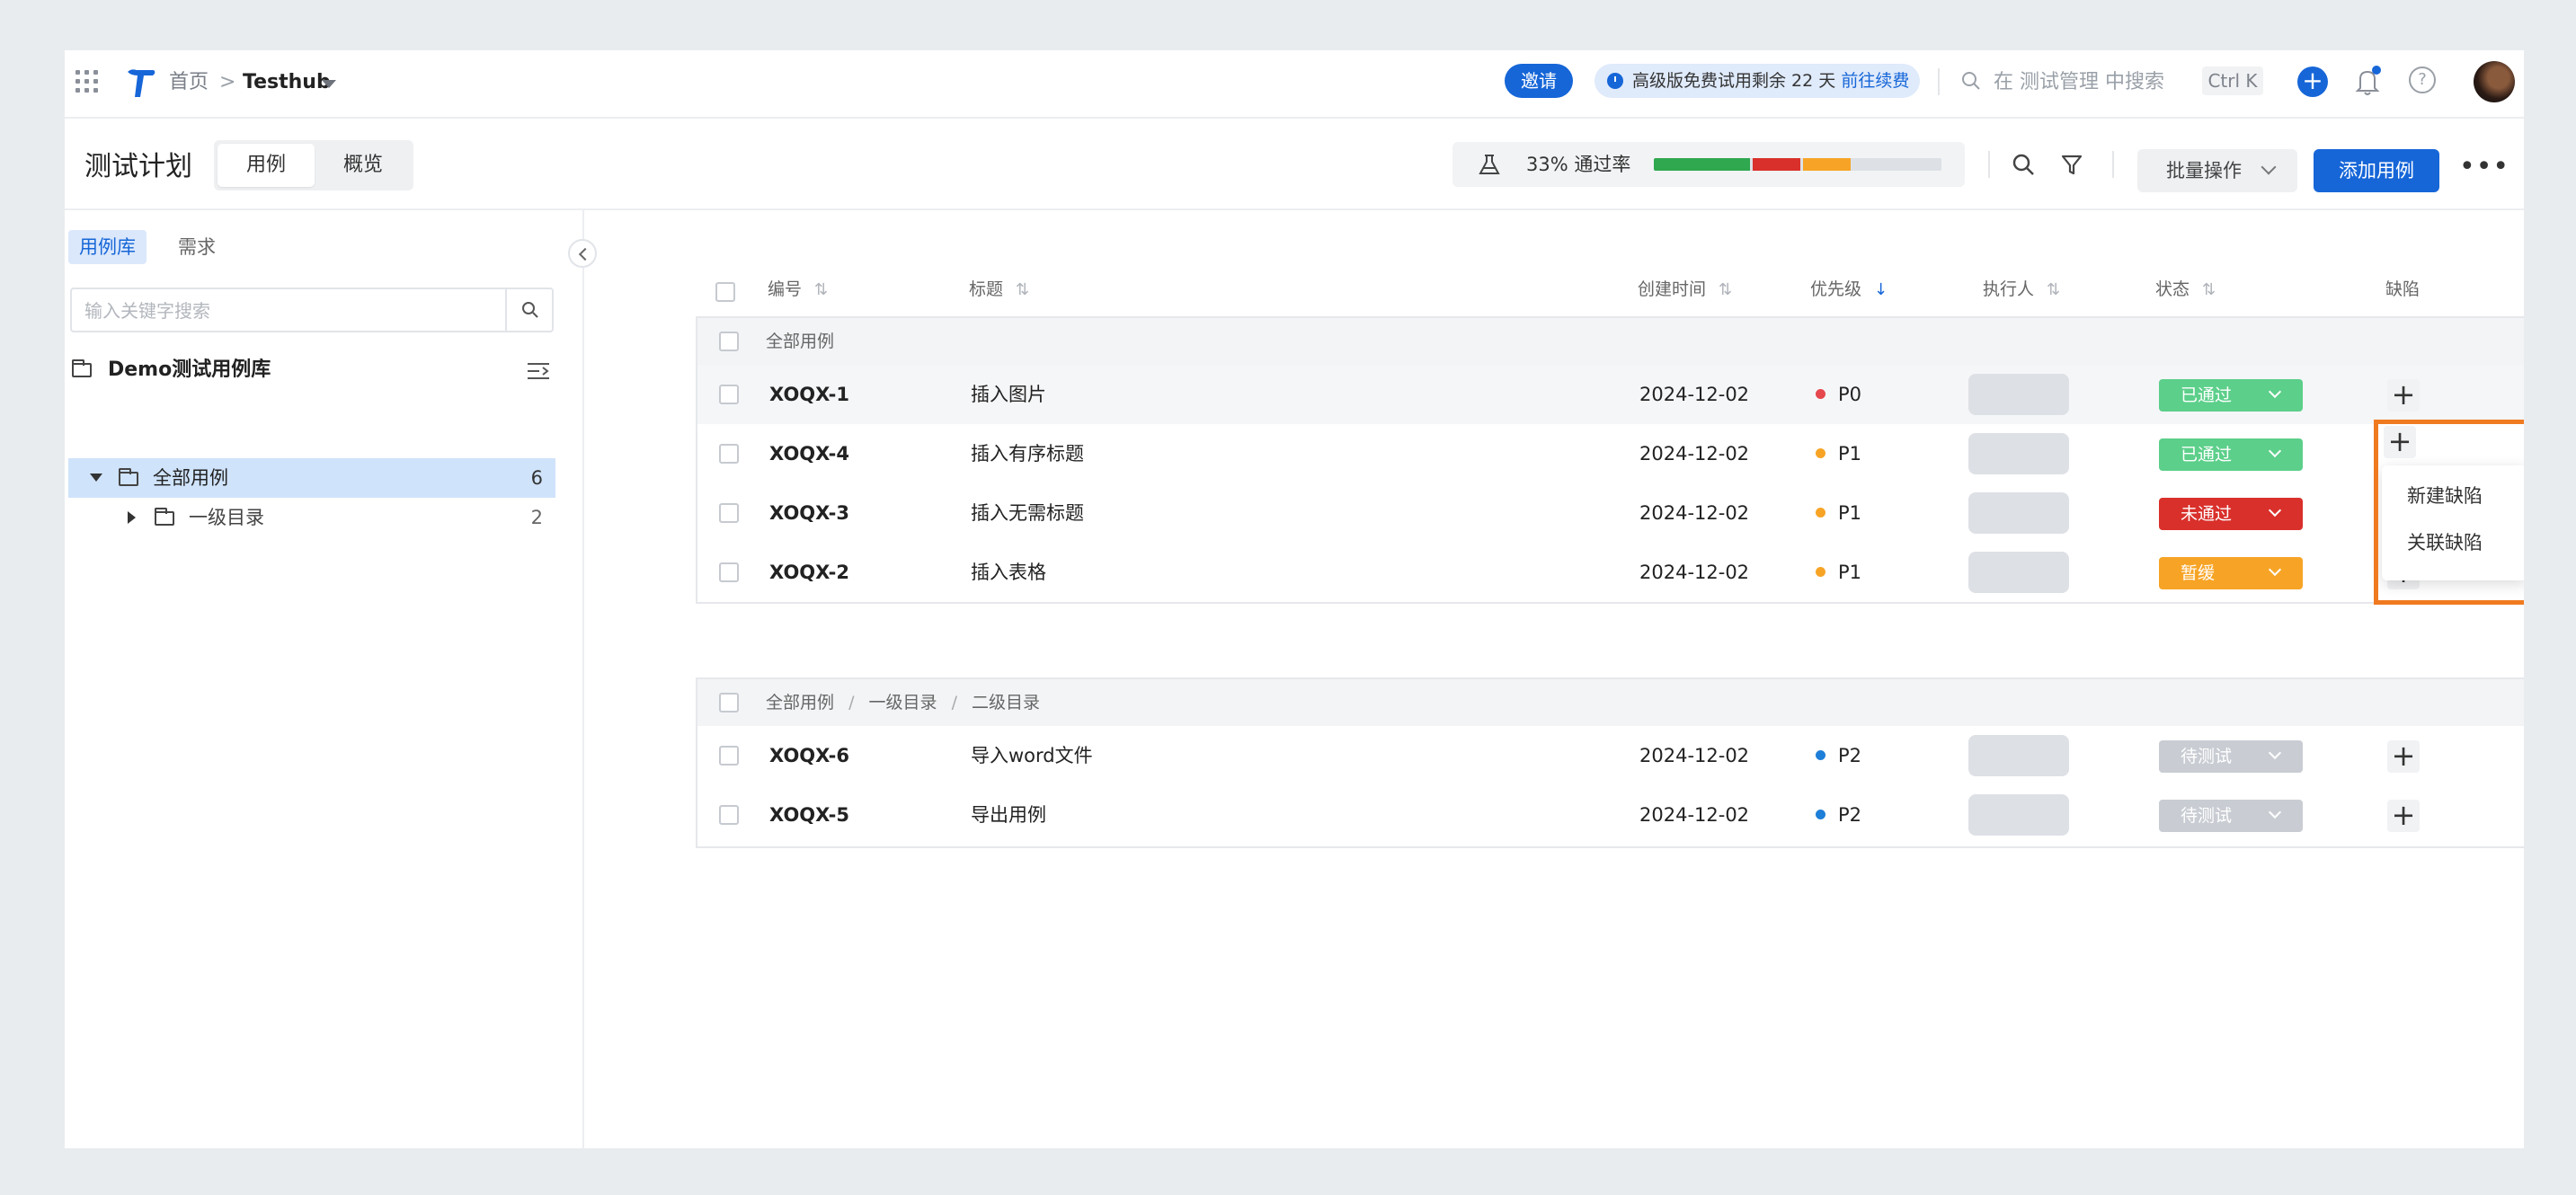 The width and height of the screenshot is (2576, 1195). Describe the element at coordinates (1610, 513) in the screenshot. I see `table-row: XOQX-3 插入无需标题 2024-12-02 P1 未通过` at that location.